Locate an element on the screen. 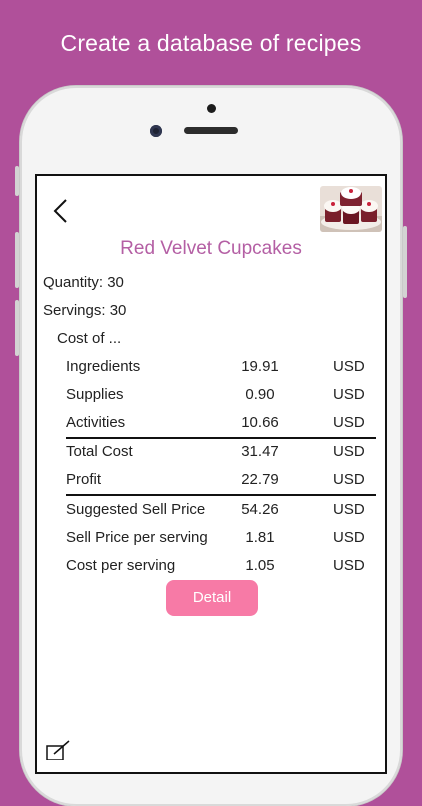  edit-button is located at coordinates (60, 750).